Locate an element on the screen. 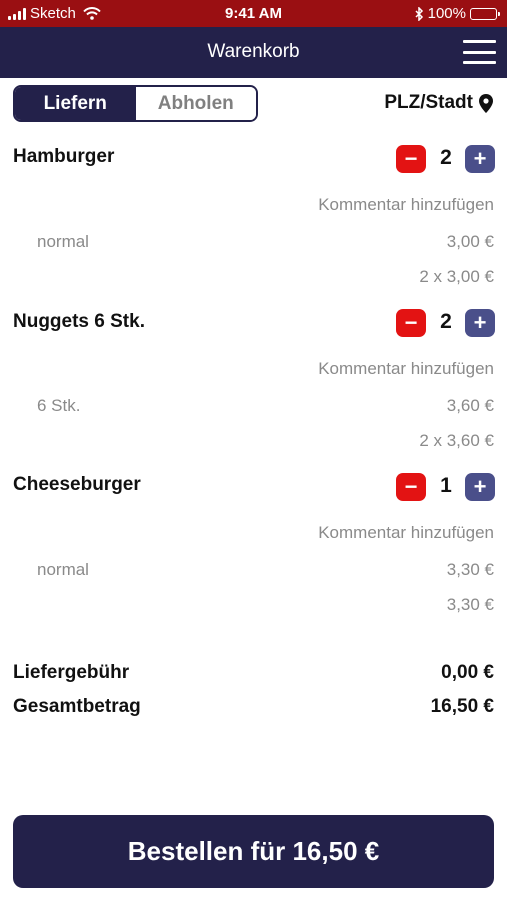  delivery-mode-toggle: Liefern Abholen is located at coordinates (135, 103).